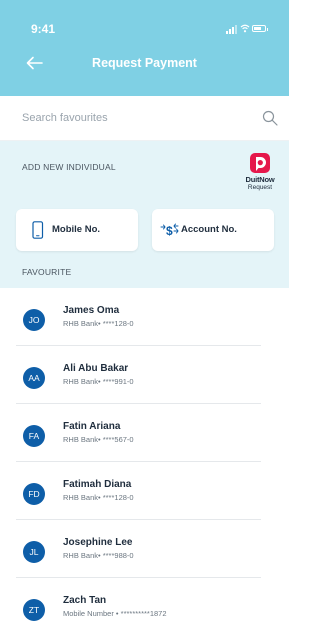 The width and height of the screenshot is (320, 633). I want to click on duitnow-subtitle: Request, so click(260, 187).